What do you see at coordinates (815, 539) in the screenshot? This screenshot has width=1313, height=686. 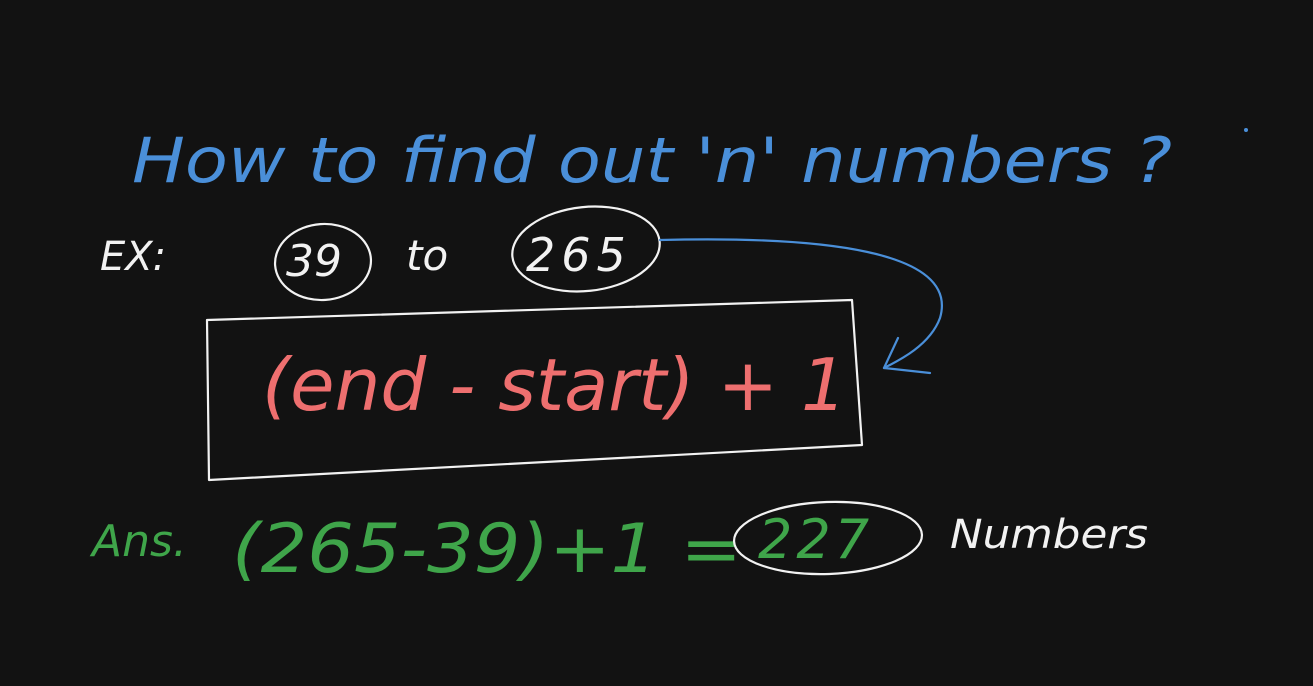 I see `answer-result: 227` at bounding box center [815, 539].